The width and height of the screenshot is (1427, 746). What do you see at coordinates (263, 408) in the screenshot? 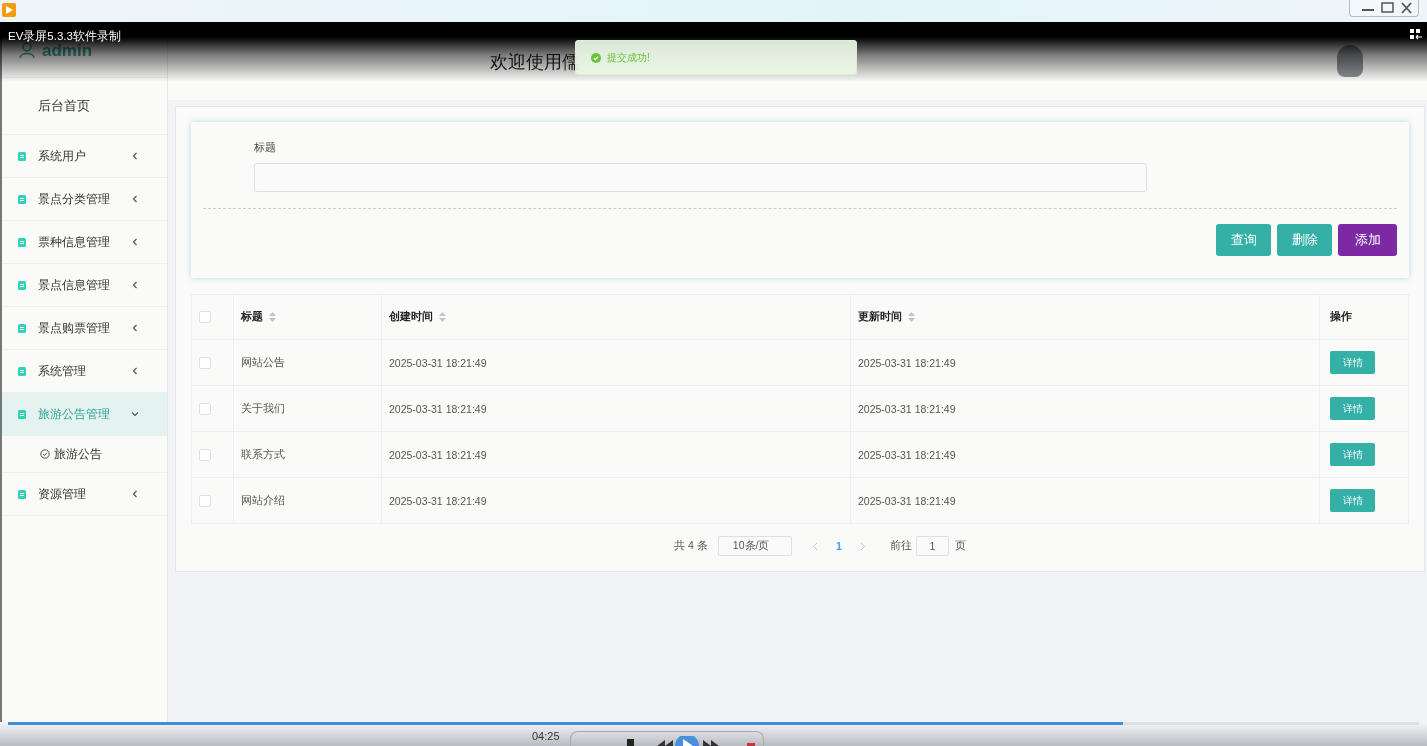
I see `table-cell: 关于我们` at bounding box center [263, 408].